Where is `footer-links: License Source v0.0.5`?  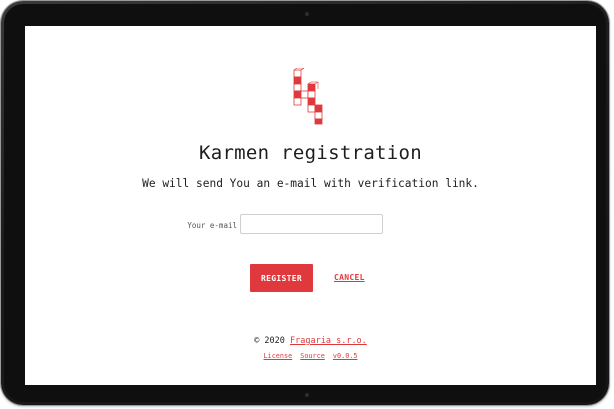 footer-links: License Source v0.0.5 is located at coordinates (310, 356).